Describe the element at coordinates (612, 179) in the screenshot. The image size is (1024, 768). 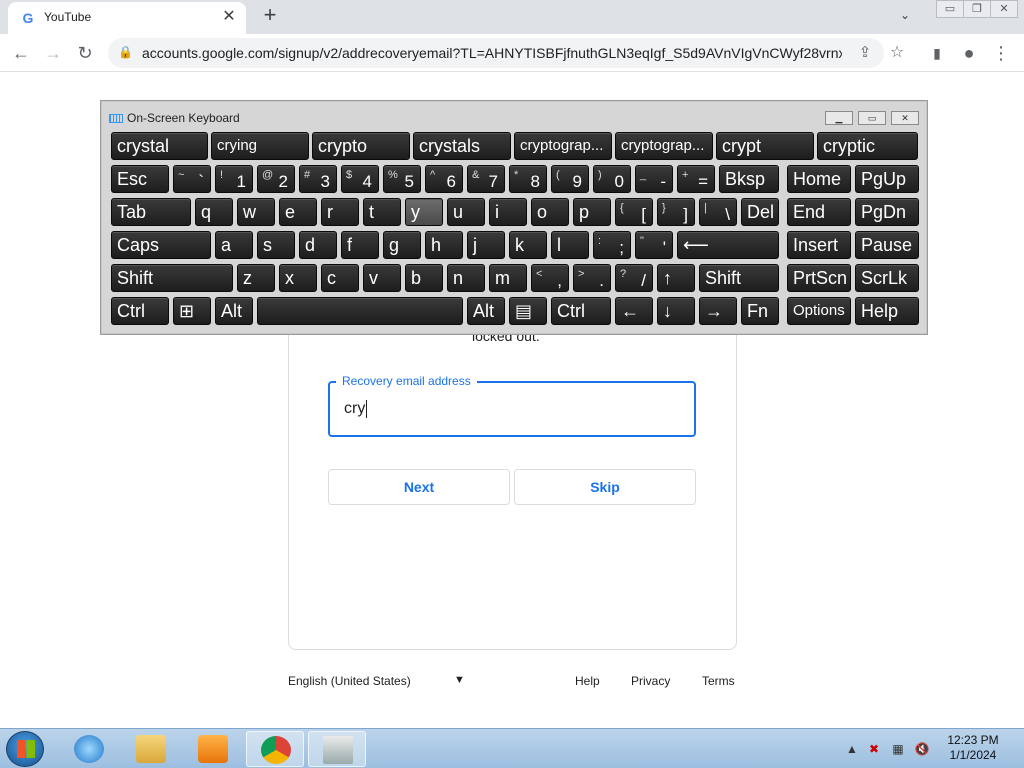
I see `key-0: ) 0` at that location.